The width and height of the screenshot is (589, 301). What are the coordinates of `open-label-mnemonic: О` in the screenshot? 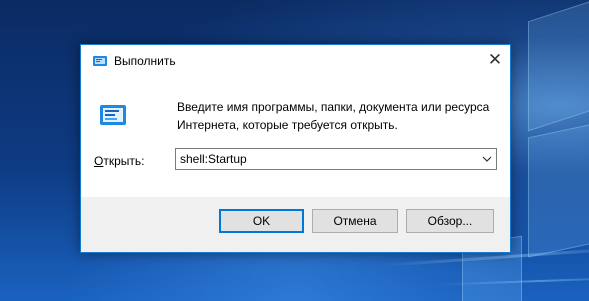 It's located at (99, 161).